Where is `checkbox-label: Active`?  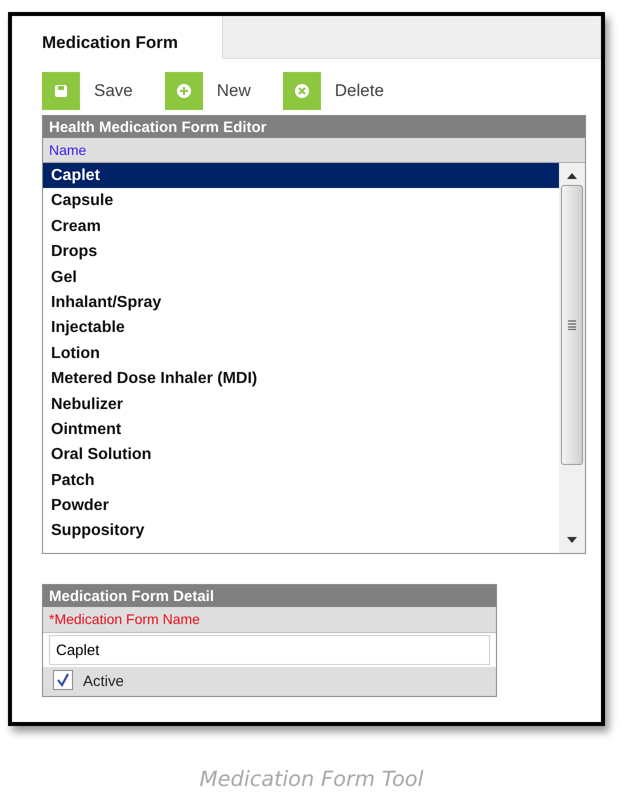
checkbox-label: Active is located at coordinates (103, 682).